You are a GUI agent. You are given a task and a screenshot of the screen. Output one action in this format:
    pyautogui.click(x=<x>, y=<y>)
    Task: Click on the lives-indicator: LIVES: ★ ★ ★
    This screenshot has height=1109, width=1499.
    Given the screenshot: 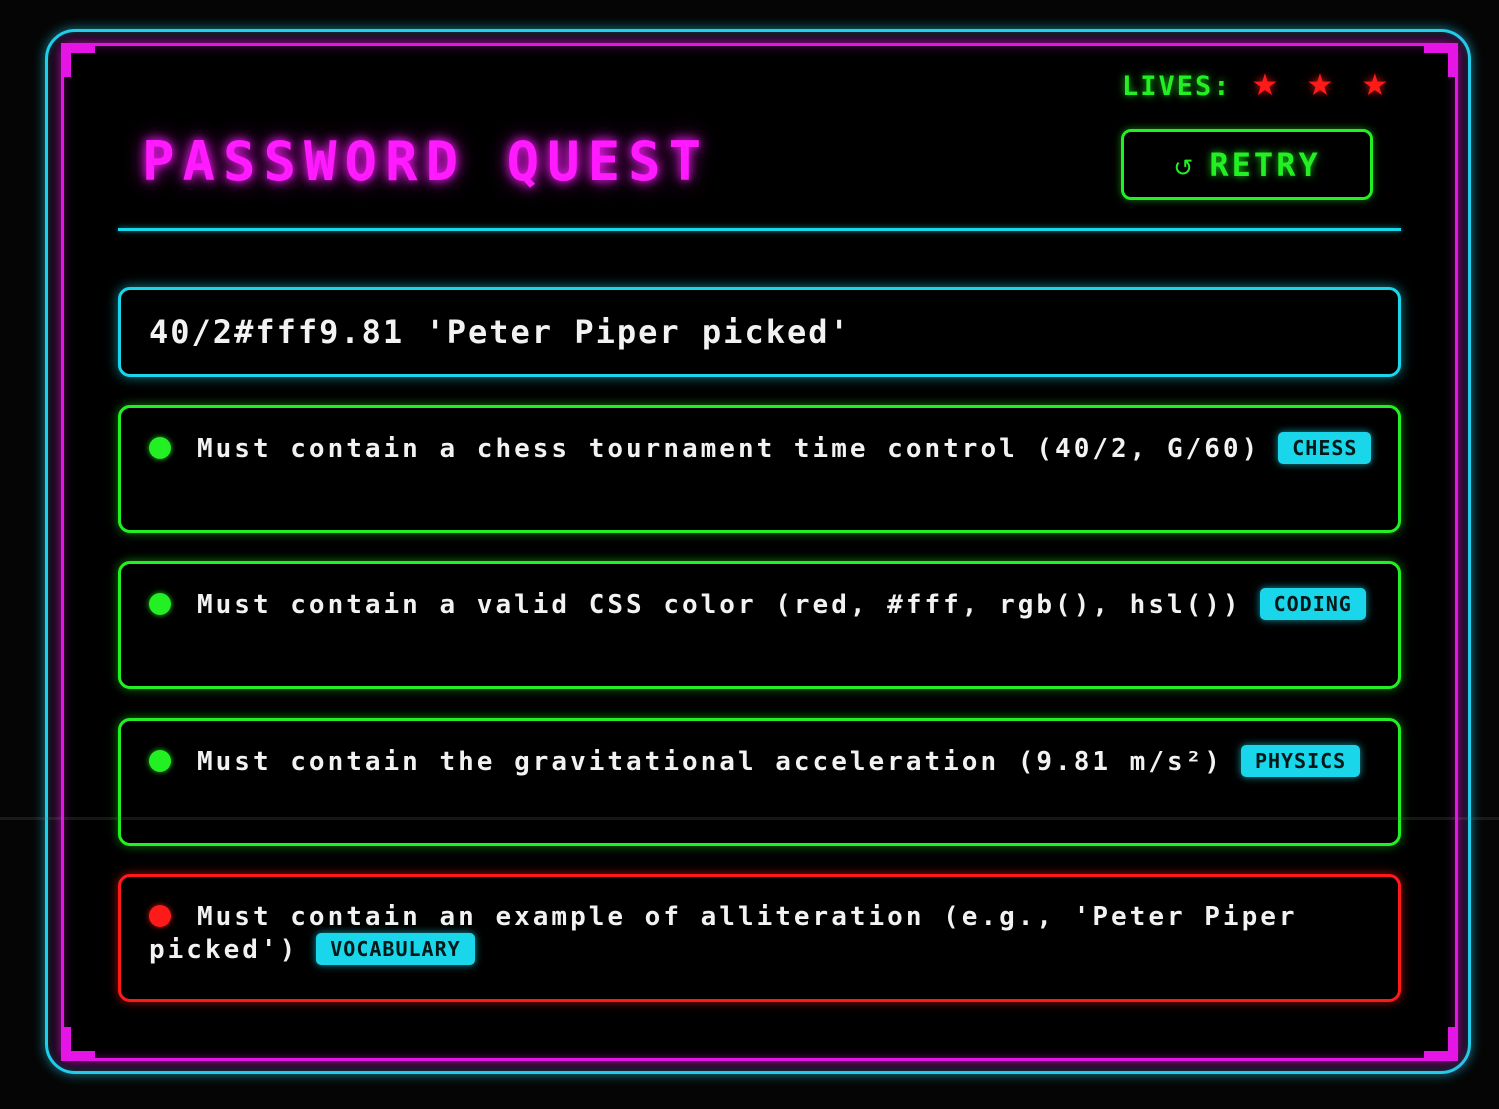 What is the action you would take?
    pyautogui.click(x=1255, y=86)
    